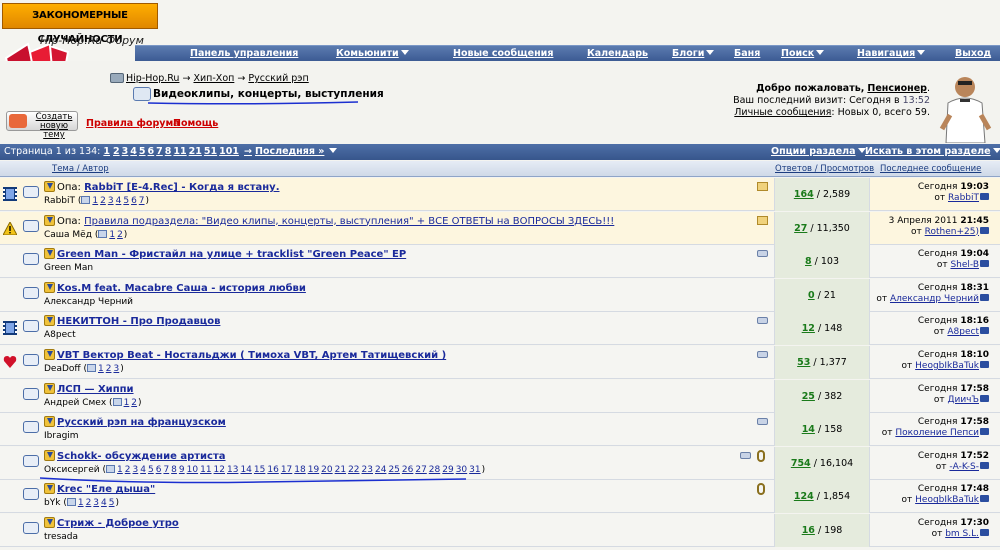 This screenshot has height=550, width=1000. I want to click on thread-title-link: Стриж - Доброе утро, so click(118, 523).